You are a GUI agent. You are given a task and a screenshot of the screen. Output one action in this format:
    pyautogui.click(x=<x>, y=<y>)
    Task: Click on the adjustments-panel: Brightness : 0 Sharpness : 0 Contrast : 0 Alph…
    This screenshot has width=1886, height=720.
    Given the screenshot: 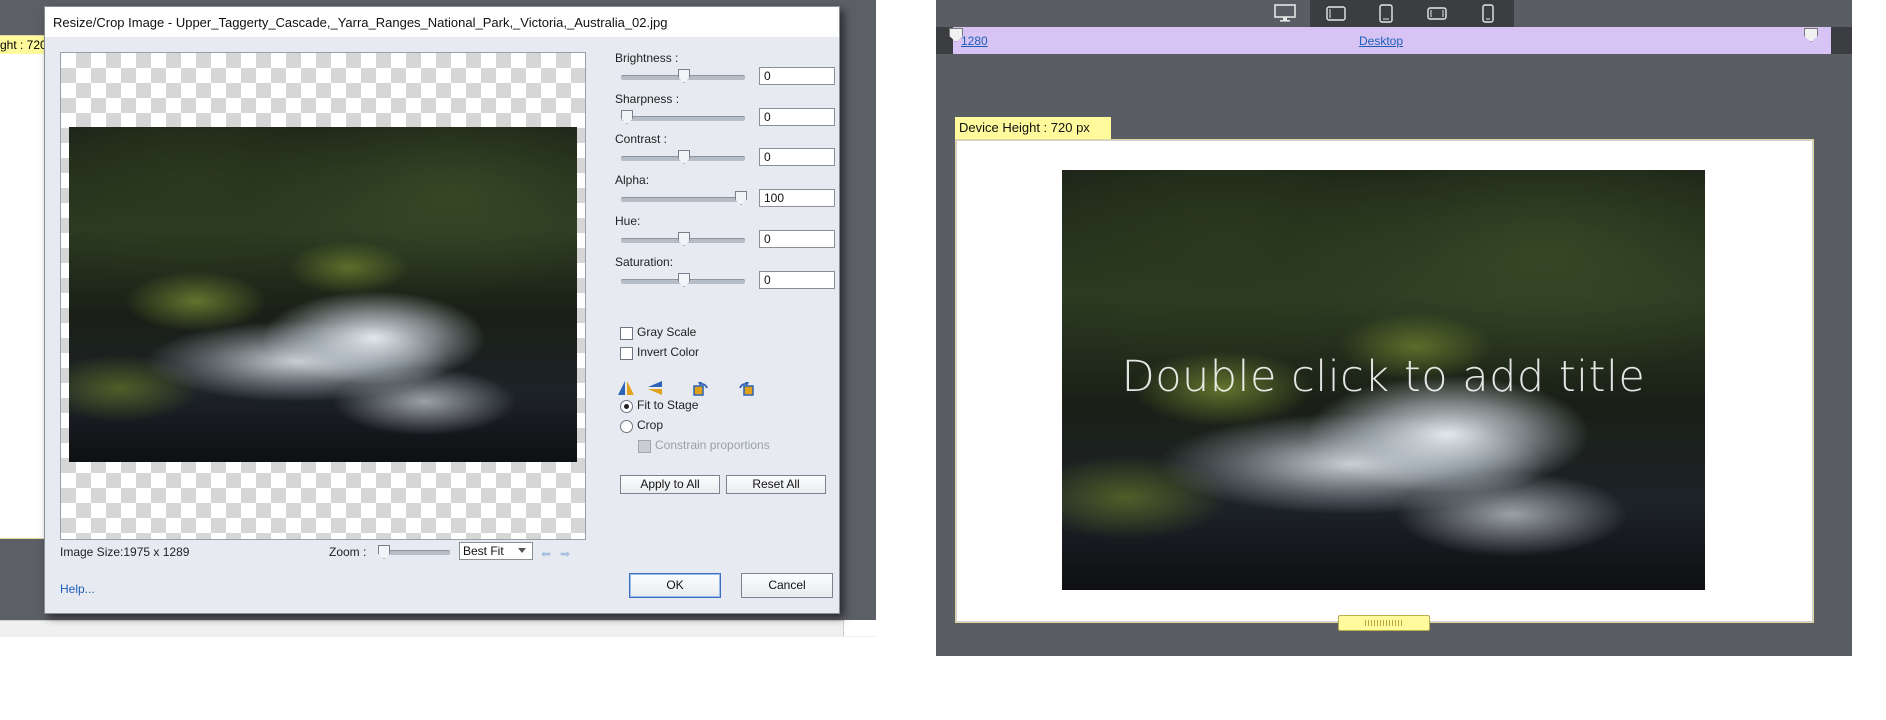 What is the action you would take?
    pyautogui.click(x=725, y=171)
    